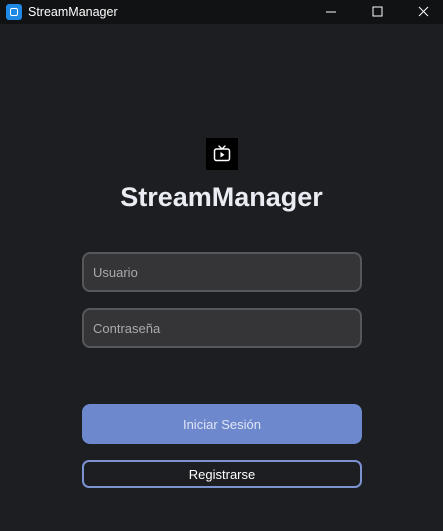 The width and height of the screenshot is (443, 531). Describe the element at coordinates (73, 12) in the screenshot. I see `window-title: StreamManager` at that location.